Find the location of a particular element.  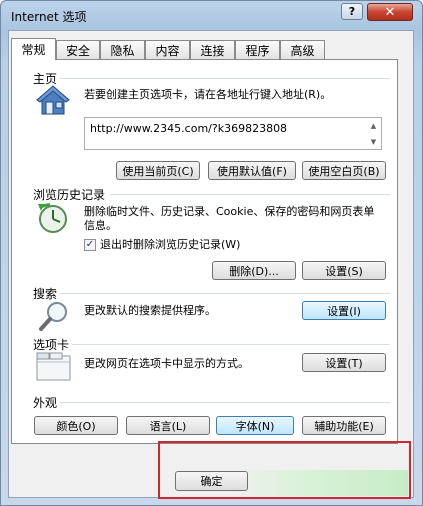

delete-on-exit-label: 退出时删除浏览历史记录(W) is located at coordinates (170, 244).